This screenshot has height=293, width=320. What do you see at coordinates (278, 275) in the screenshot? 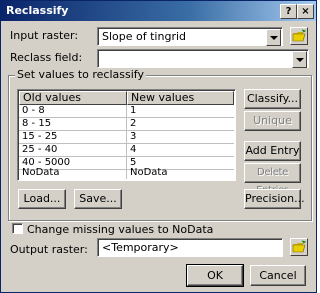
I see `cancel-button: Cancel` at bounding box center [278, 275].